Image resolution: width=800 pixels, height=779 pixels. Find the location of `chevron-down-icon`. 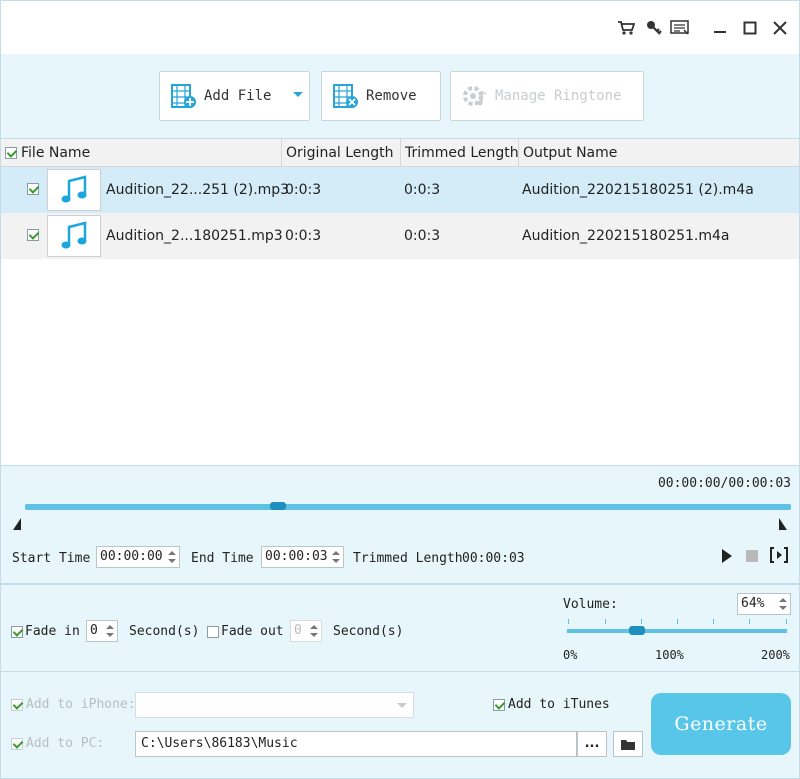

chevron-down-icon is located at coordinates (402, 705).